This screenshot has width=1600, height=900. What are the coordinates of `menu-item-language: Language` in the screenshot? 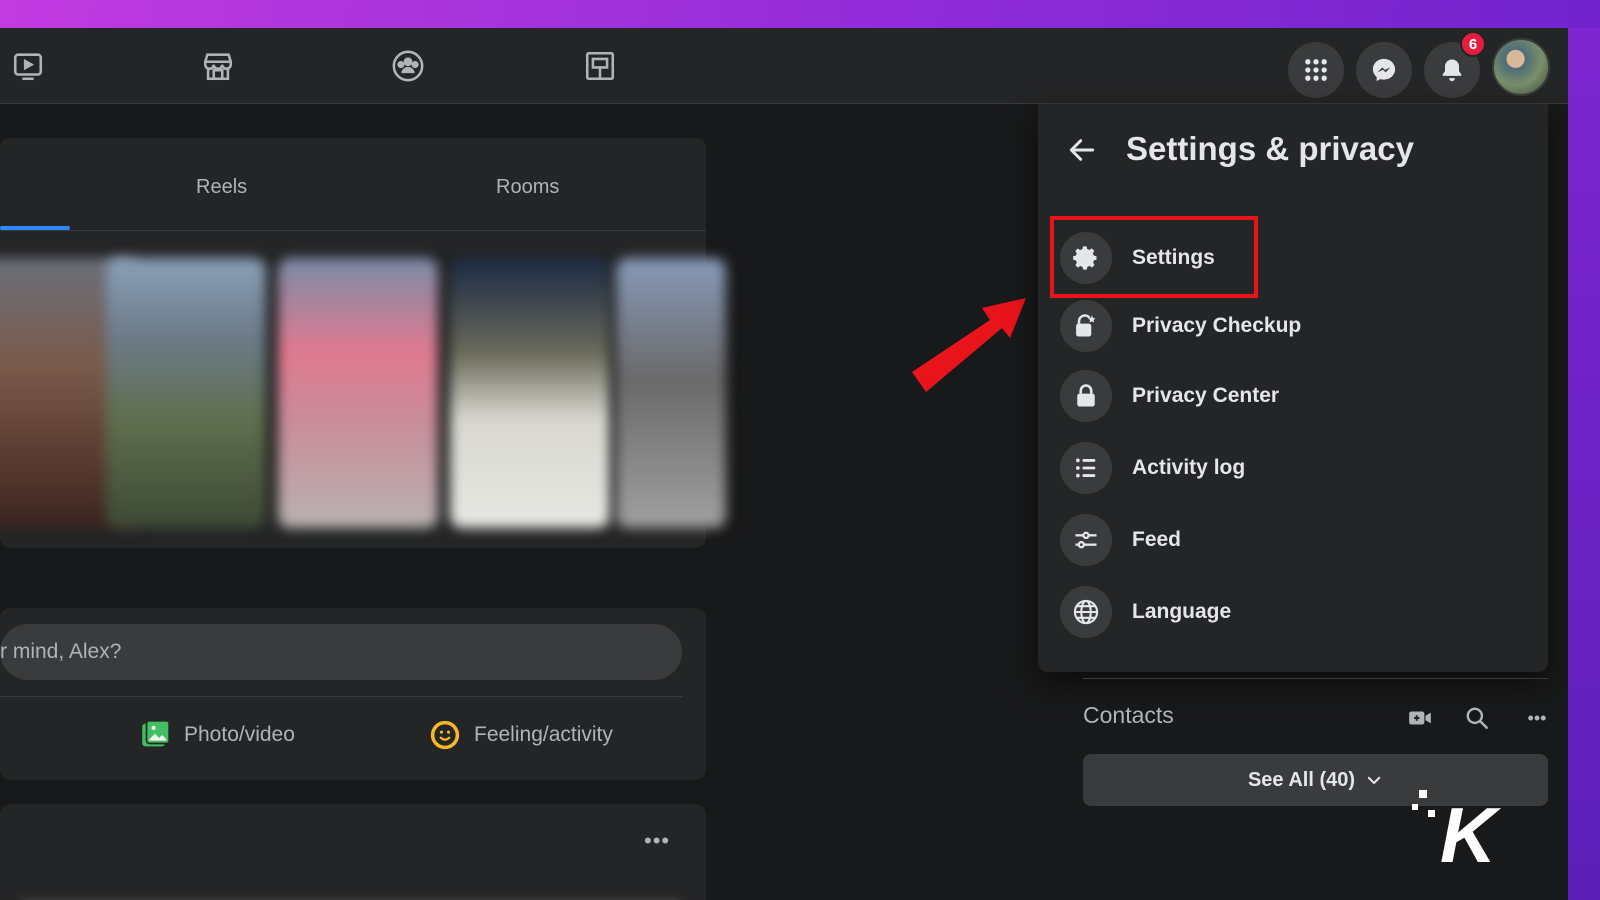 It's located at (1295, 612).